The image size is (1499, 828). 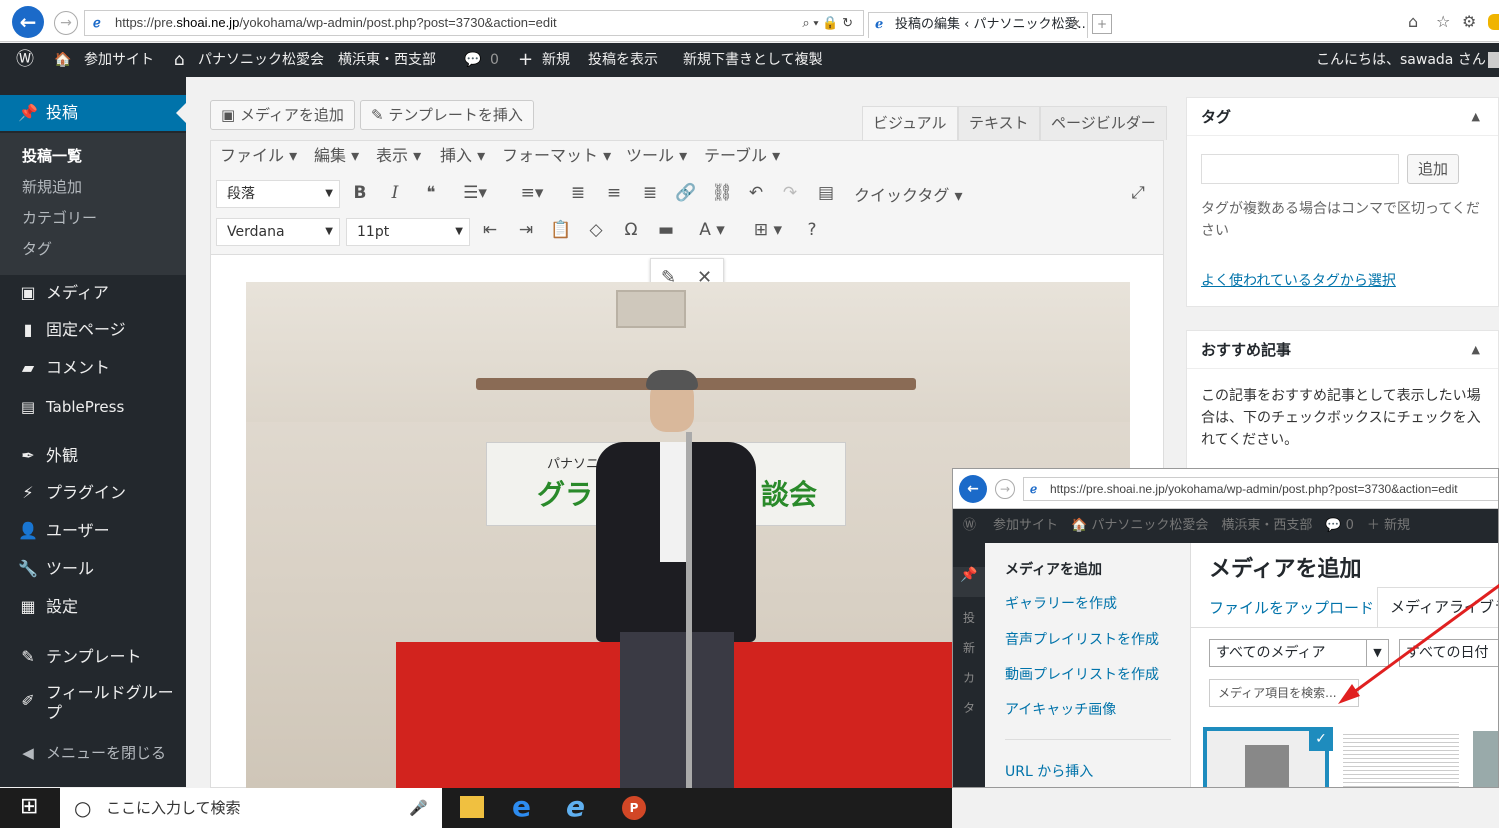 I want to click on menu-create-gallery: ギャラリーを作成, so click(x=1061, y=603).